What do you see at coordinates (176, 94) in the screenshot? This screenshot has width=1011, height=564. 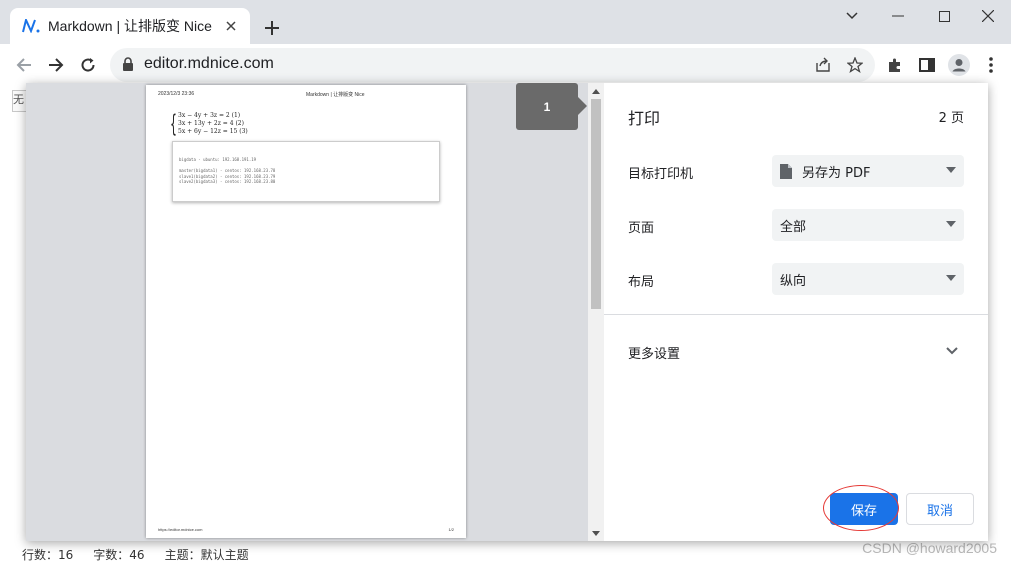 I see `preview-header-date: 2023/12/3 23:36` at bounding box center [176, 94].